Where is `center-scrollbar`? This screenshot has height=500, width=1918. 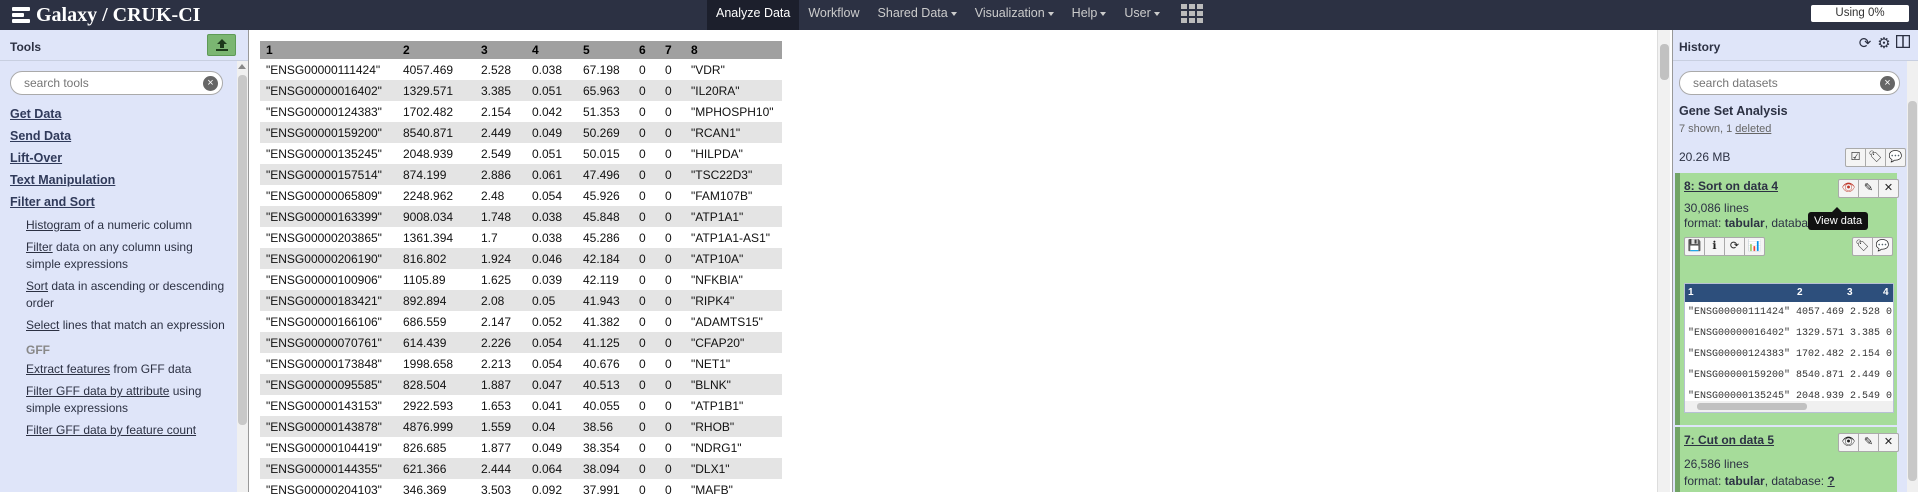 center-scrollbar is located at coordinates (1663, 261).